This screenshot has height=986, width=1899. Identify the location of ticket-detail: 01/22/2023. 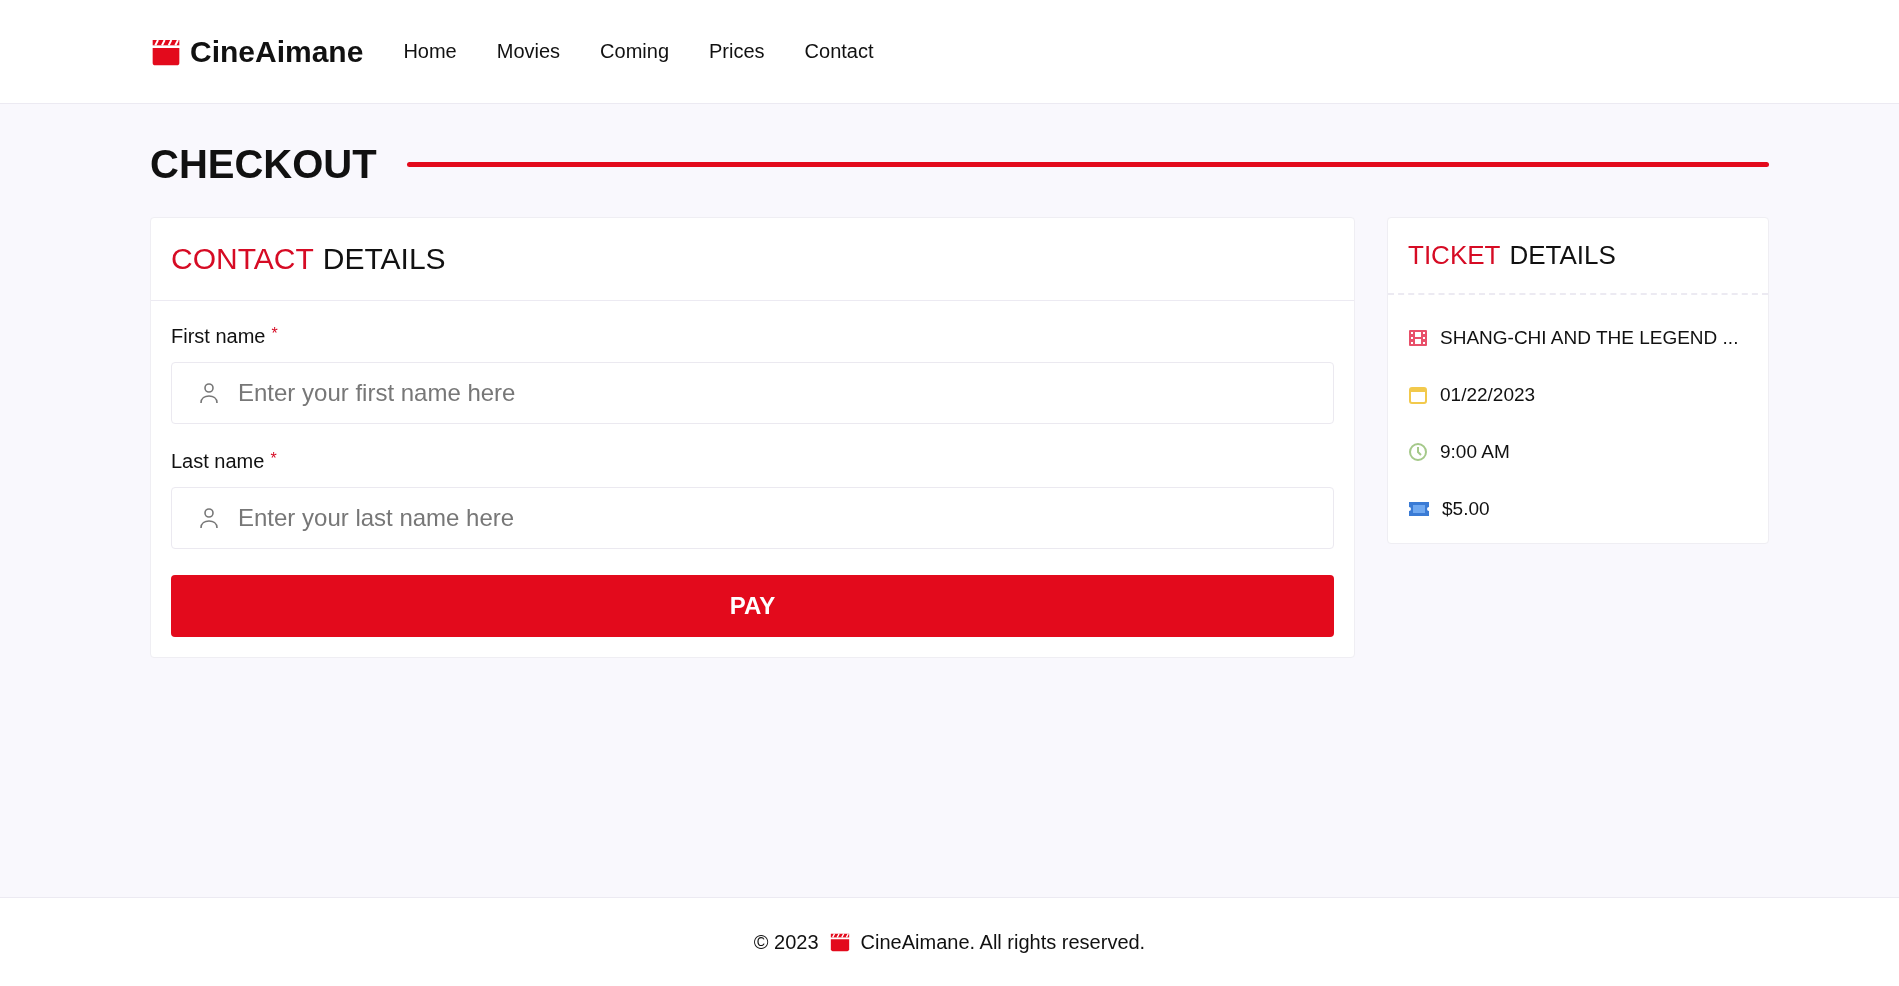
(1488, 394).